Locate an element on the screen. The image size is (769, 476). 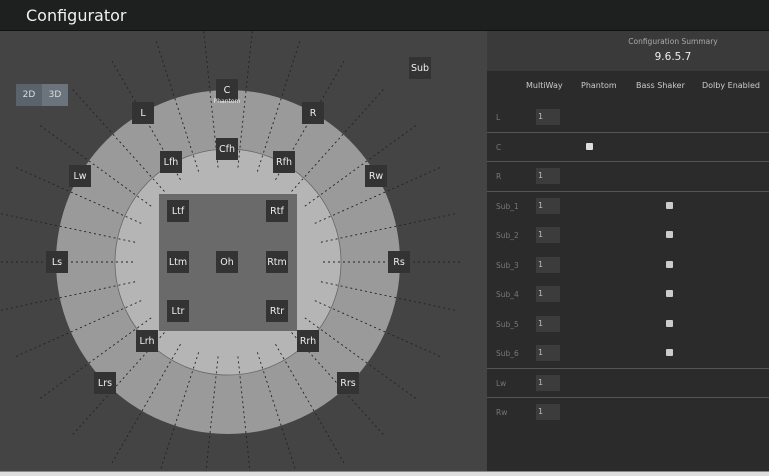
row-label: Sub_6 is located at coordinates (507, 353).